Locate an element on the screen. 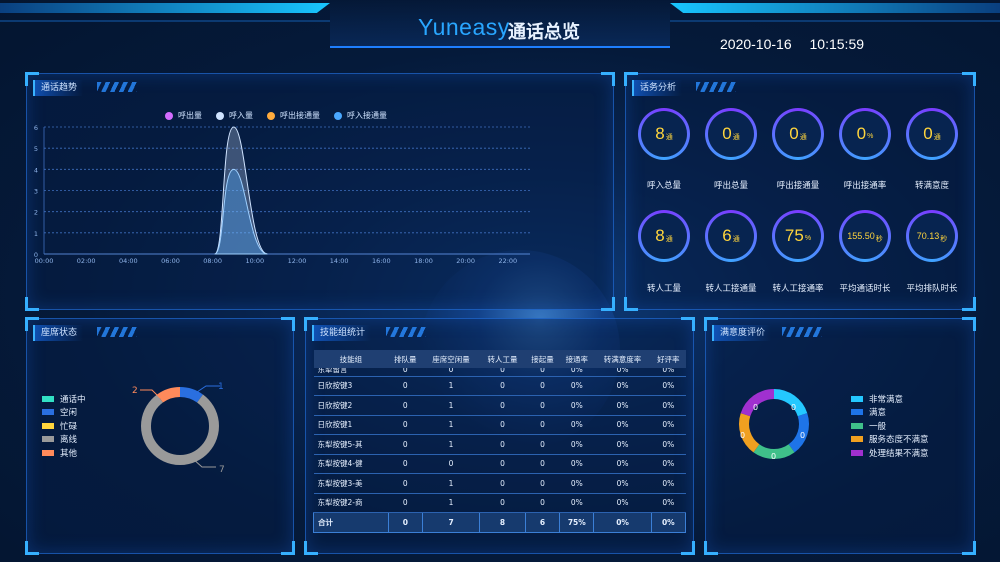  table-row-total: 合计 0 7 8 6 75% 0% 0% is located at coordinates (500, 522).